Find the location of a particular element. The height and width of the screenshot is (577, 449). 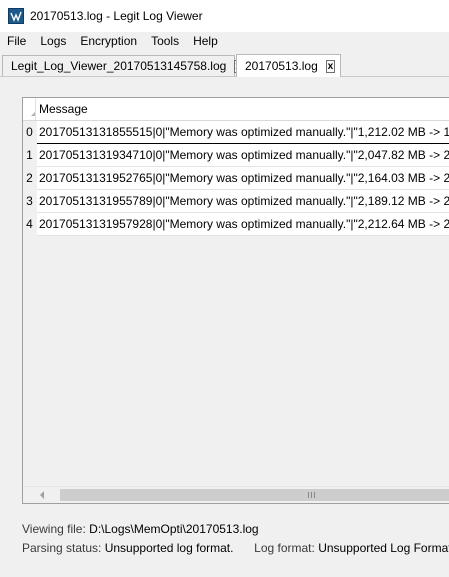

row-index: 2 is located at coordinates (29, 178).